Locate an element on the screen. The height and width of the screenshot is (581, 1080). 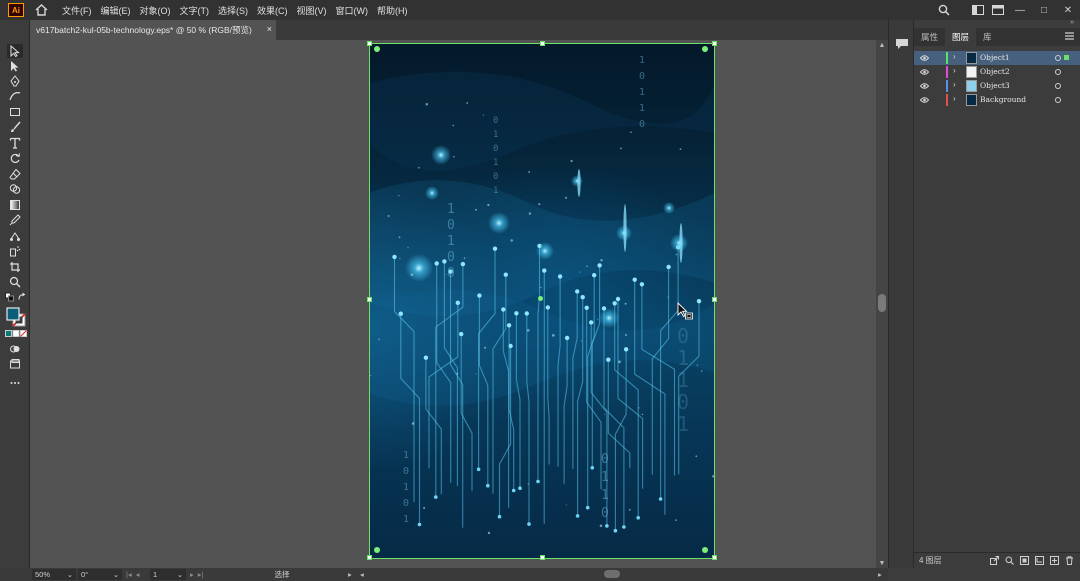
workspace-switcher-icon is located at coordinates (978, 10).